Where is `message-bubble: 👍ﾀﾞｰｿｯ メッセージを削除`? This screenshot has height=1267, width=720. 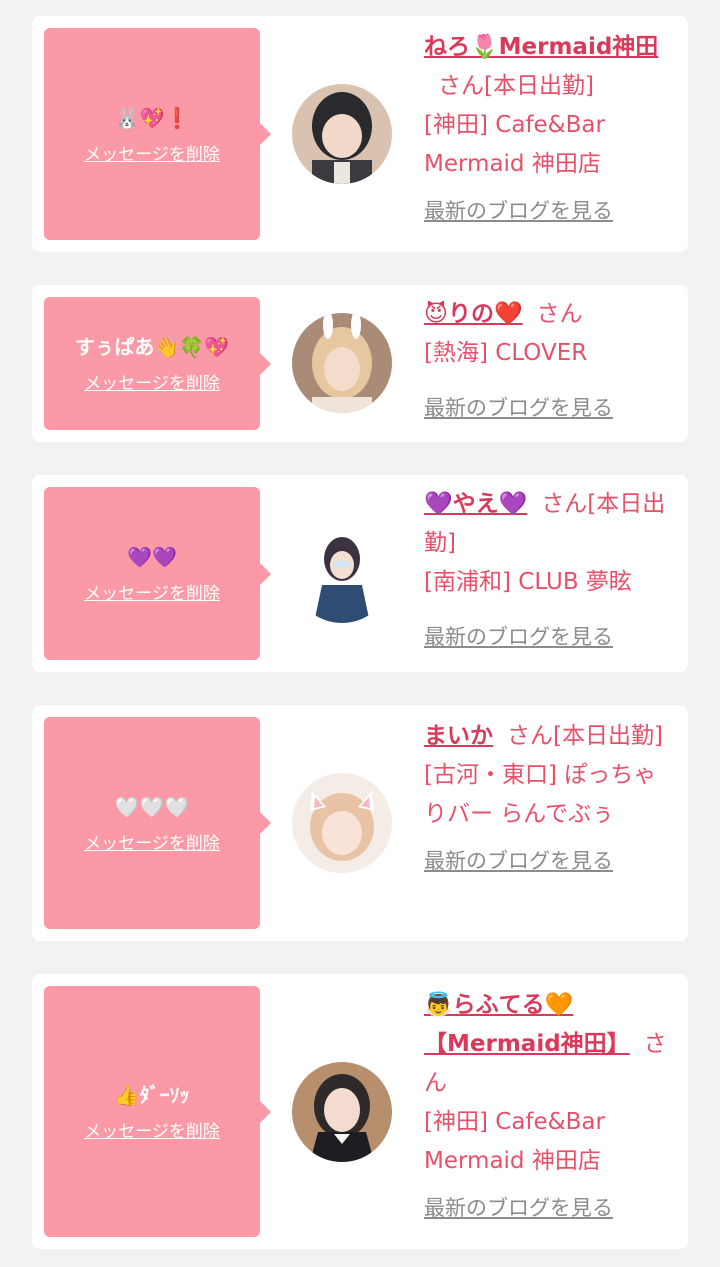 message-bubble: 👍ﾀﾞｰｿｯ メッセージを削除 is located at coordinates (157, 1111).